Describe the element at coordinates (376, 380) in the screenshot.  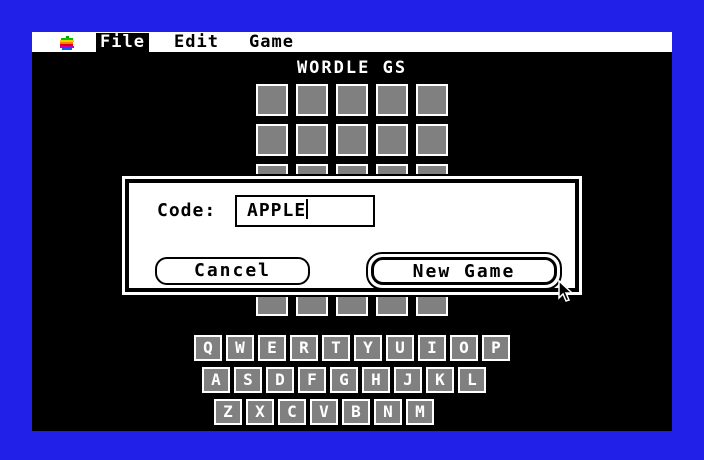
I see `key-h: H` at that location.